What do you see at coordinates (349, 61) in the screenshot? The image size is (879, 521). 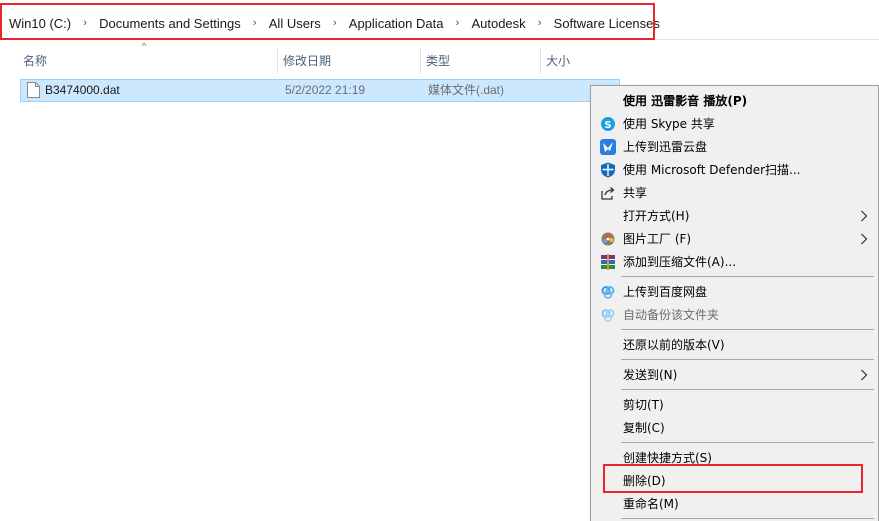 I see `column-header-modified: 修改日期` at bounding box center [349, 61].